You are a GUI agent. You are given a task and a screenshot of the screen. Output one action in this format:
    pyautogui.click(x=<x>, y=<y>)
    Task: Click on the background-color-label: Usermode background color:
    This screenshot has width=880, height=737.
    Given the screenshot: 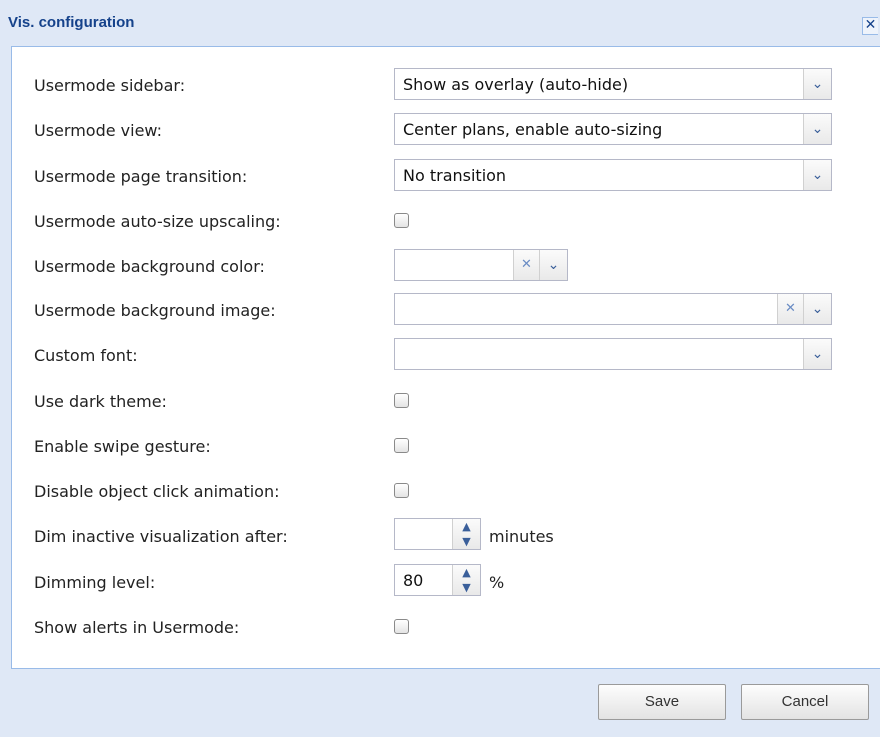 What is the action you would take?
    pyautogui.click(x=149, y=266)
    